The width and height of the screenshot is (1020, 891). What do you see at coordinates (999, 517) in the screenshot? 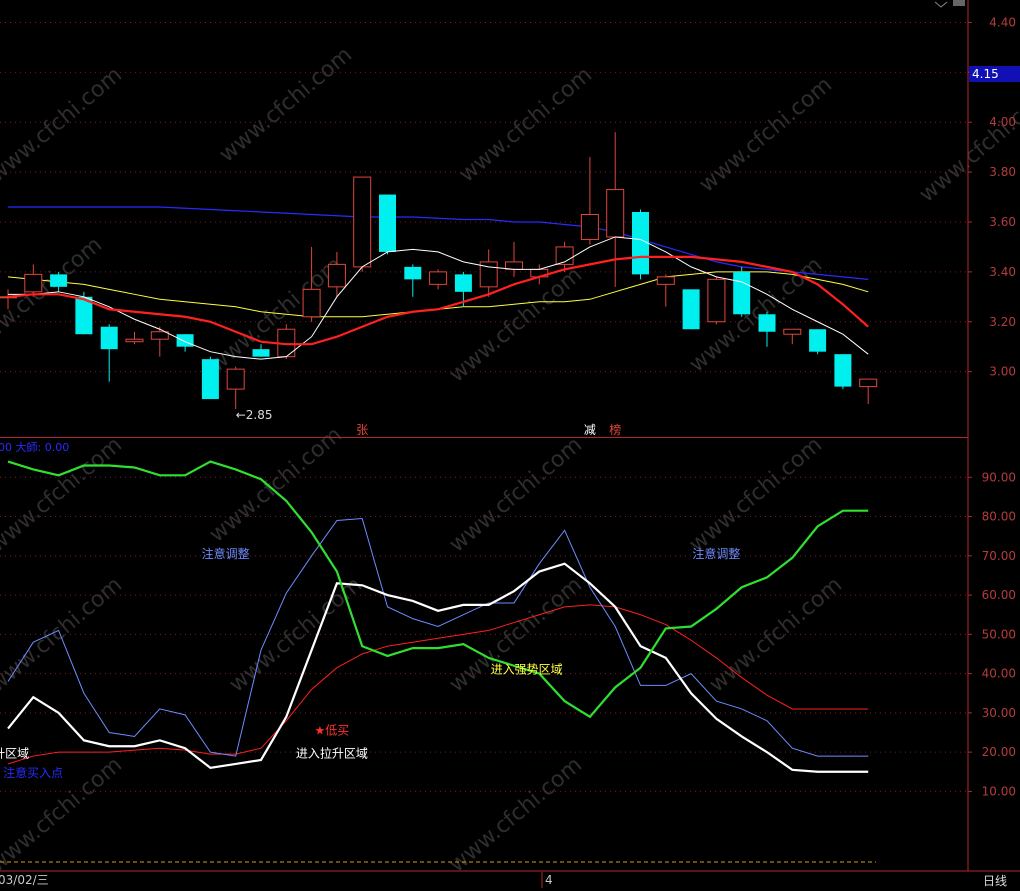
I see `indicator-tick-label: 80.00` at bounding box center [999, 517].